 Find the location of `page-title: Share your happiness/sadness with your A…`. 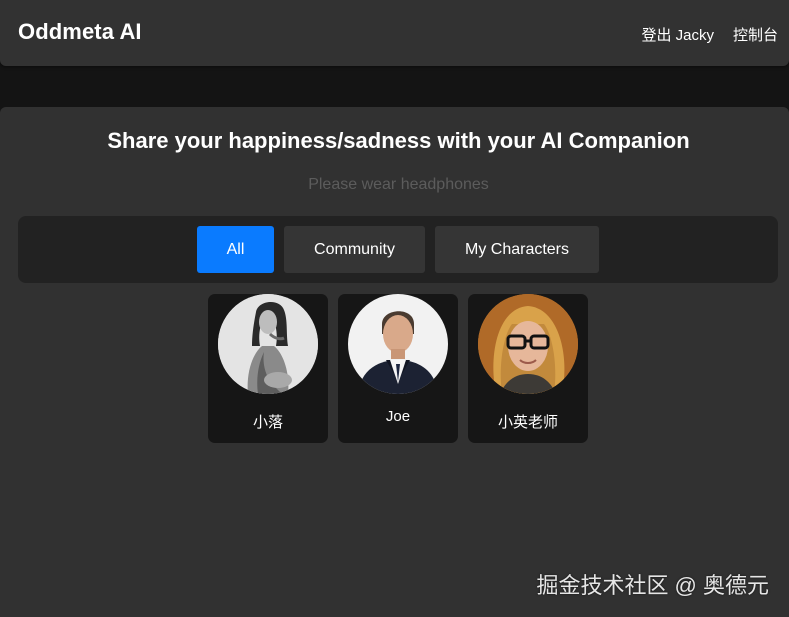

page-title: Share your happiness/sadness with your A… is located at coordinates (398, 140).